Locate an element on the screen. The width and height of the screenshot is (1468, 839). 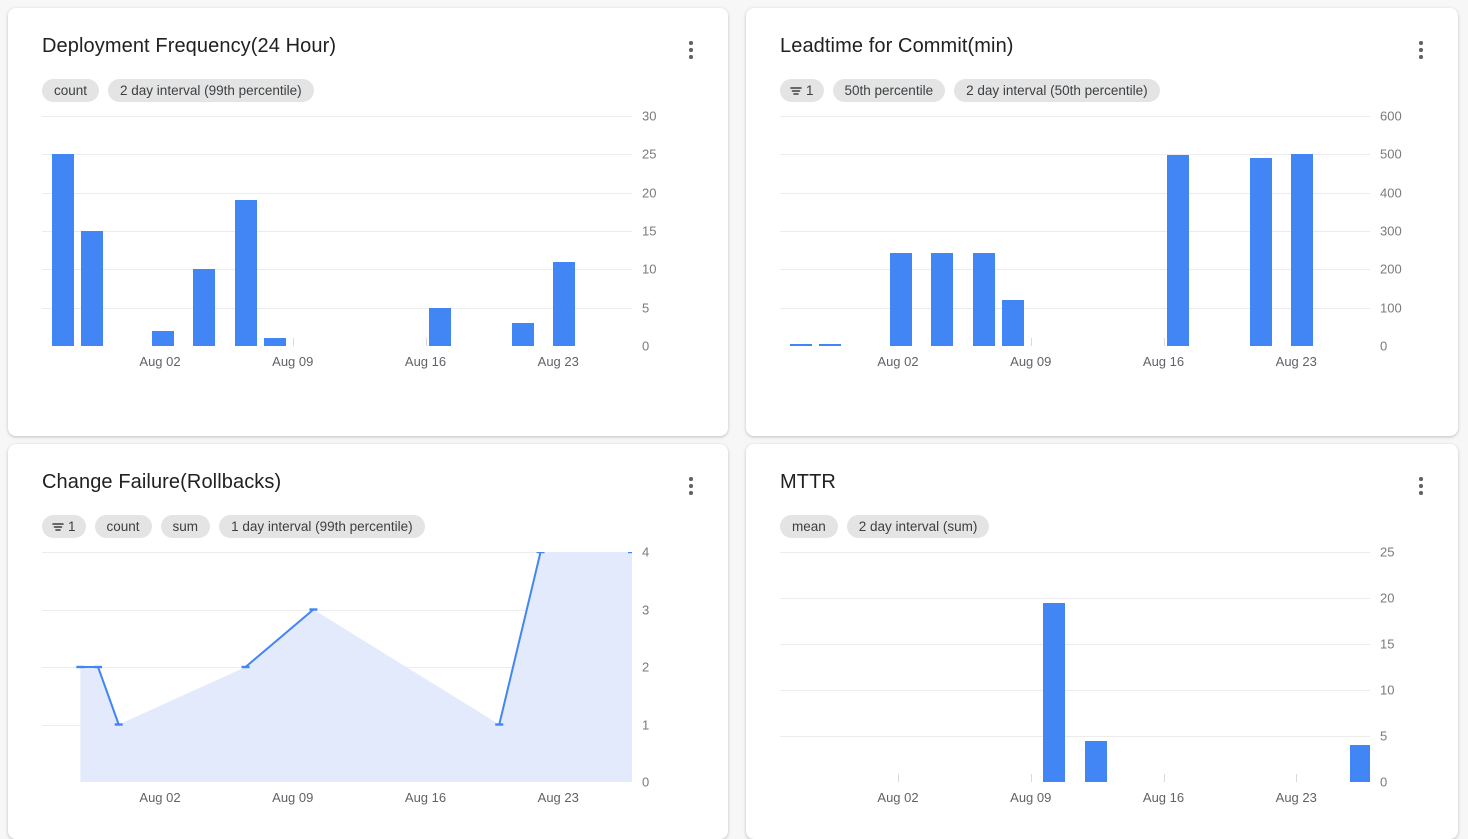
chip-label: sum is located at coordinates (185, 526).